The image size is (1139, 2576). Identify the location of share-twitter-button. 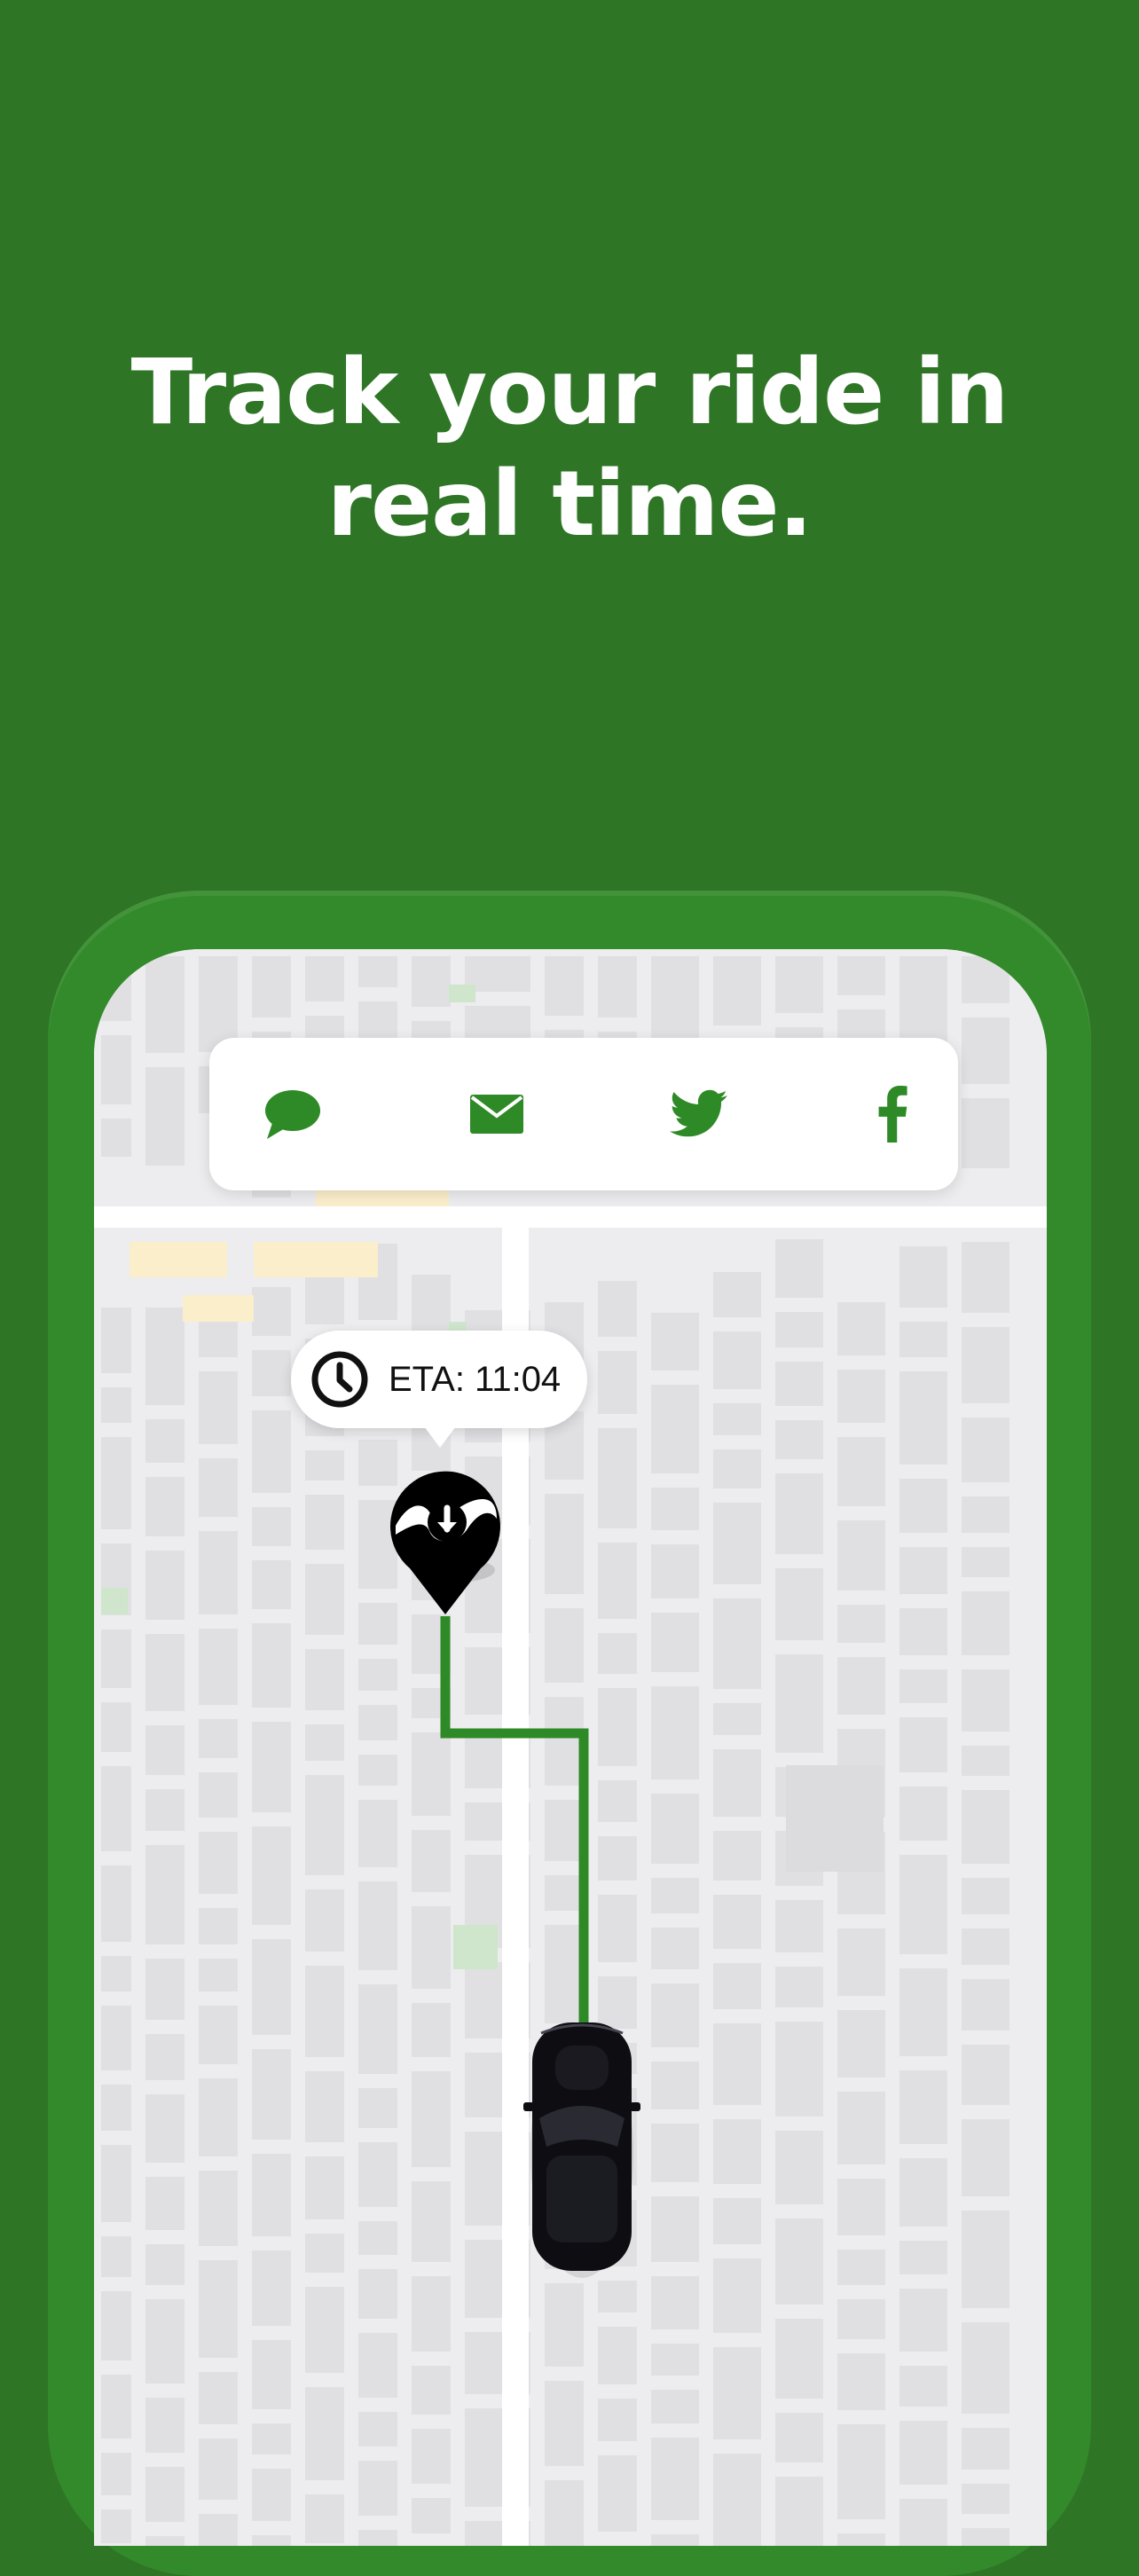
(699, 1114).